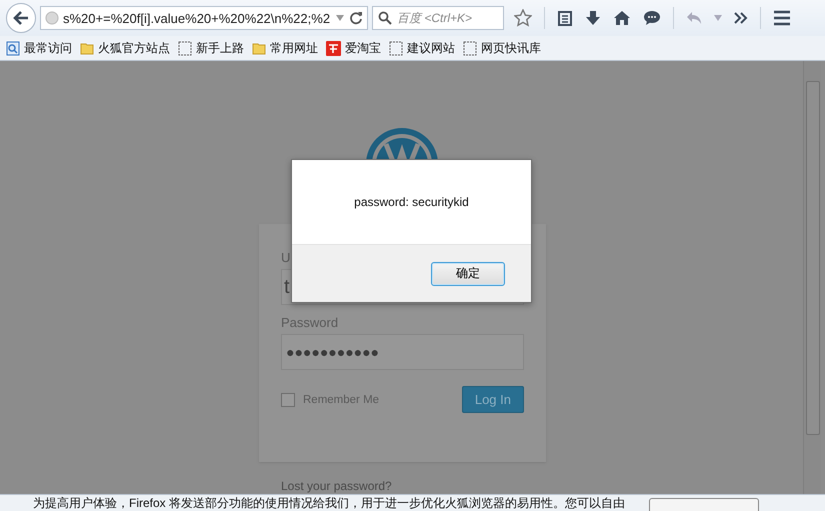 Image resolution: width=825 pixels, height=511 pixels. What do you see at coordinates (13, 48) in the screenshot?
I see `bookmark-page-icon` at bounding box center [13, 48].